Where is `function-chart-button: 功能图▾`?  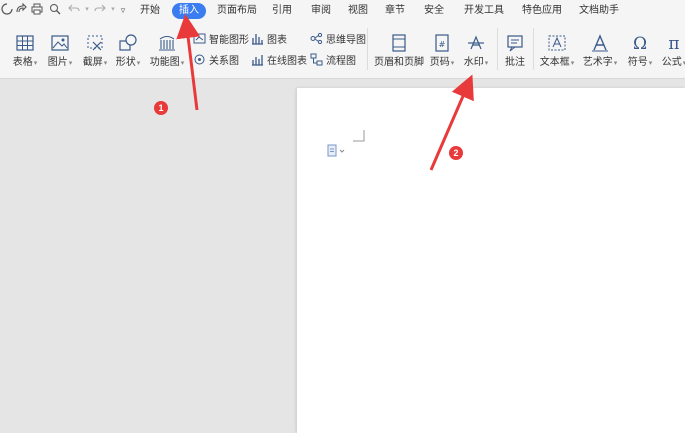
function-chart-button: 功能图▾ is located at coordinates (167, 51).